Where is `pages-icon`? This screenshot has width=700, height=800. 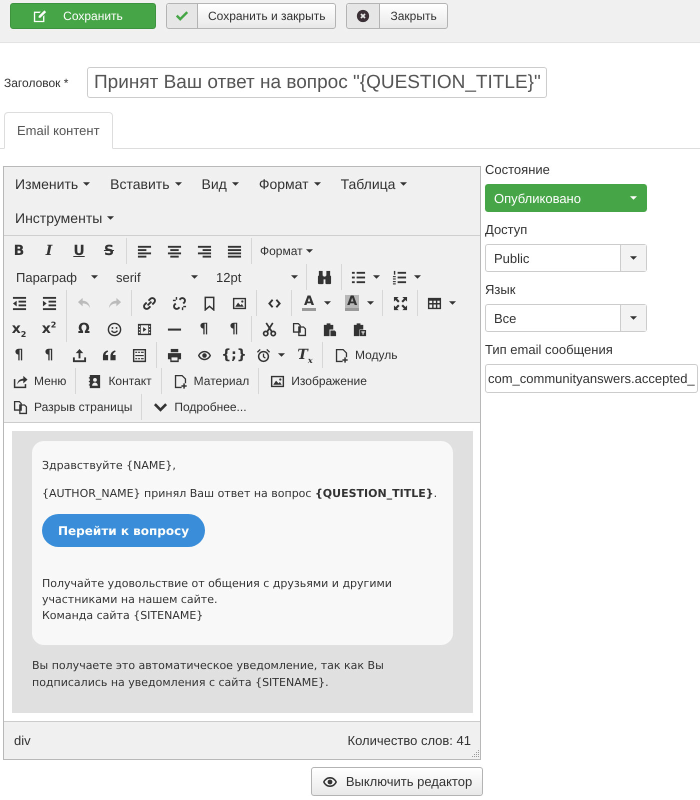 pages-icon is located at coordinates (20, 407).